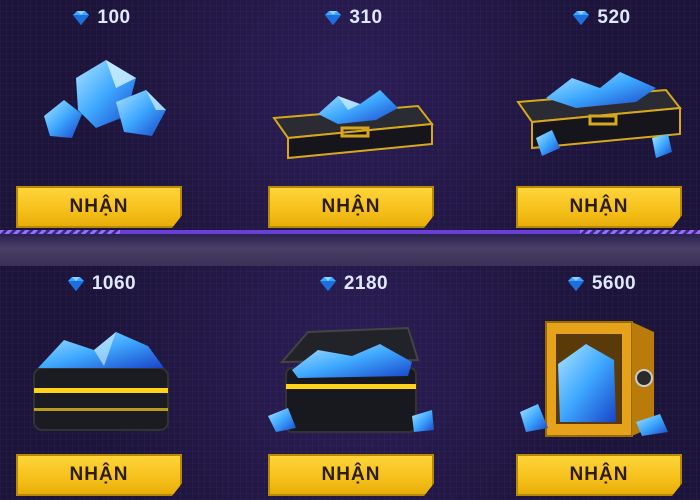  I want to click on amount-text: 5600, so click(614, 283).